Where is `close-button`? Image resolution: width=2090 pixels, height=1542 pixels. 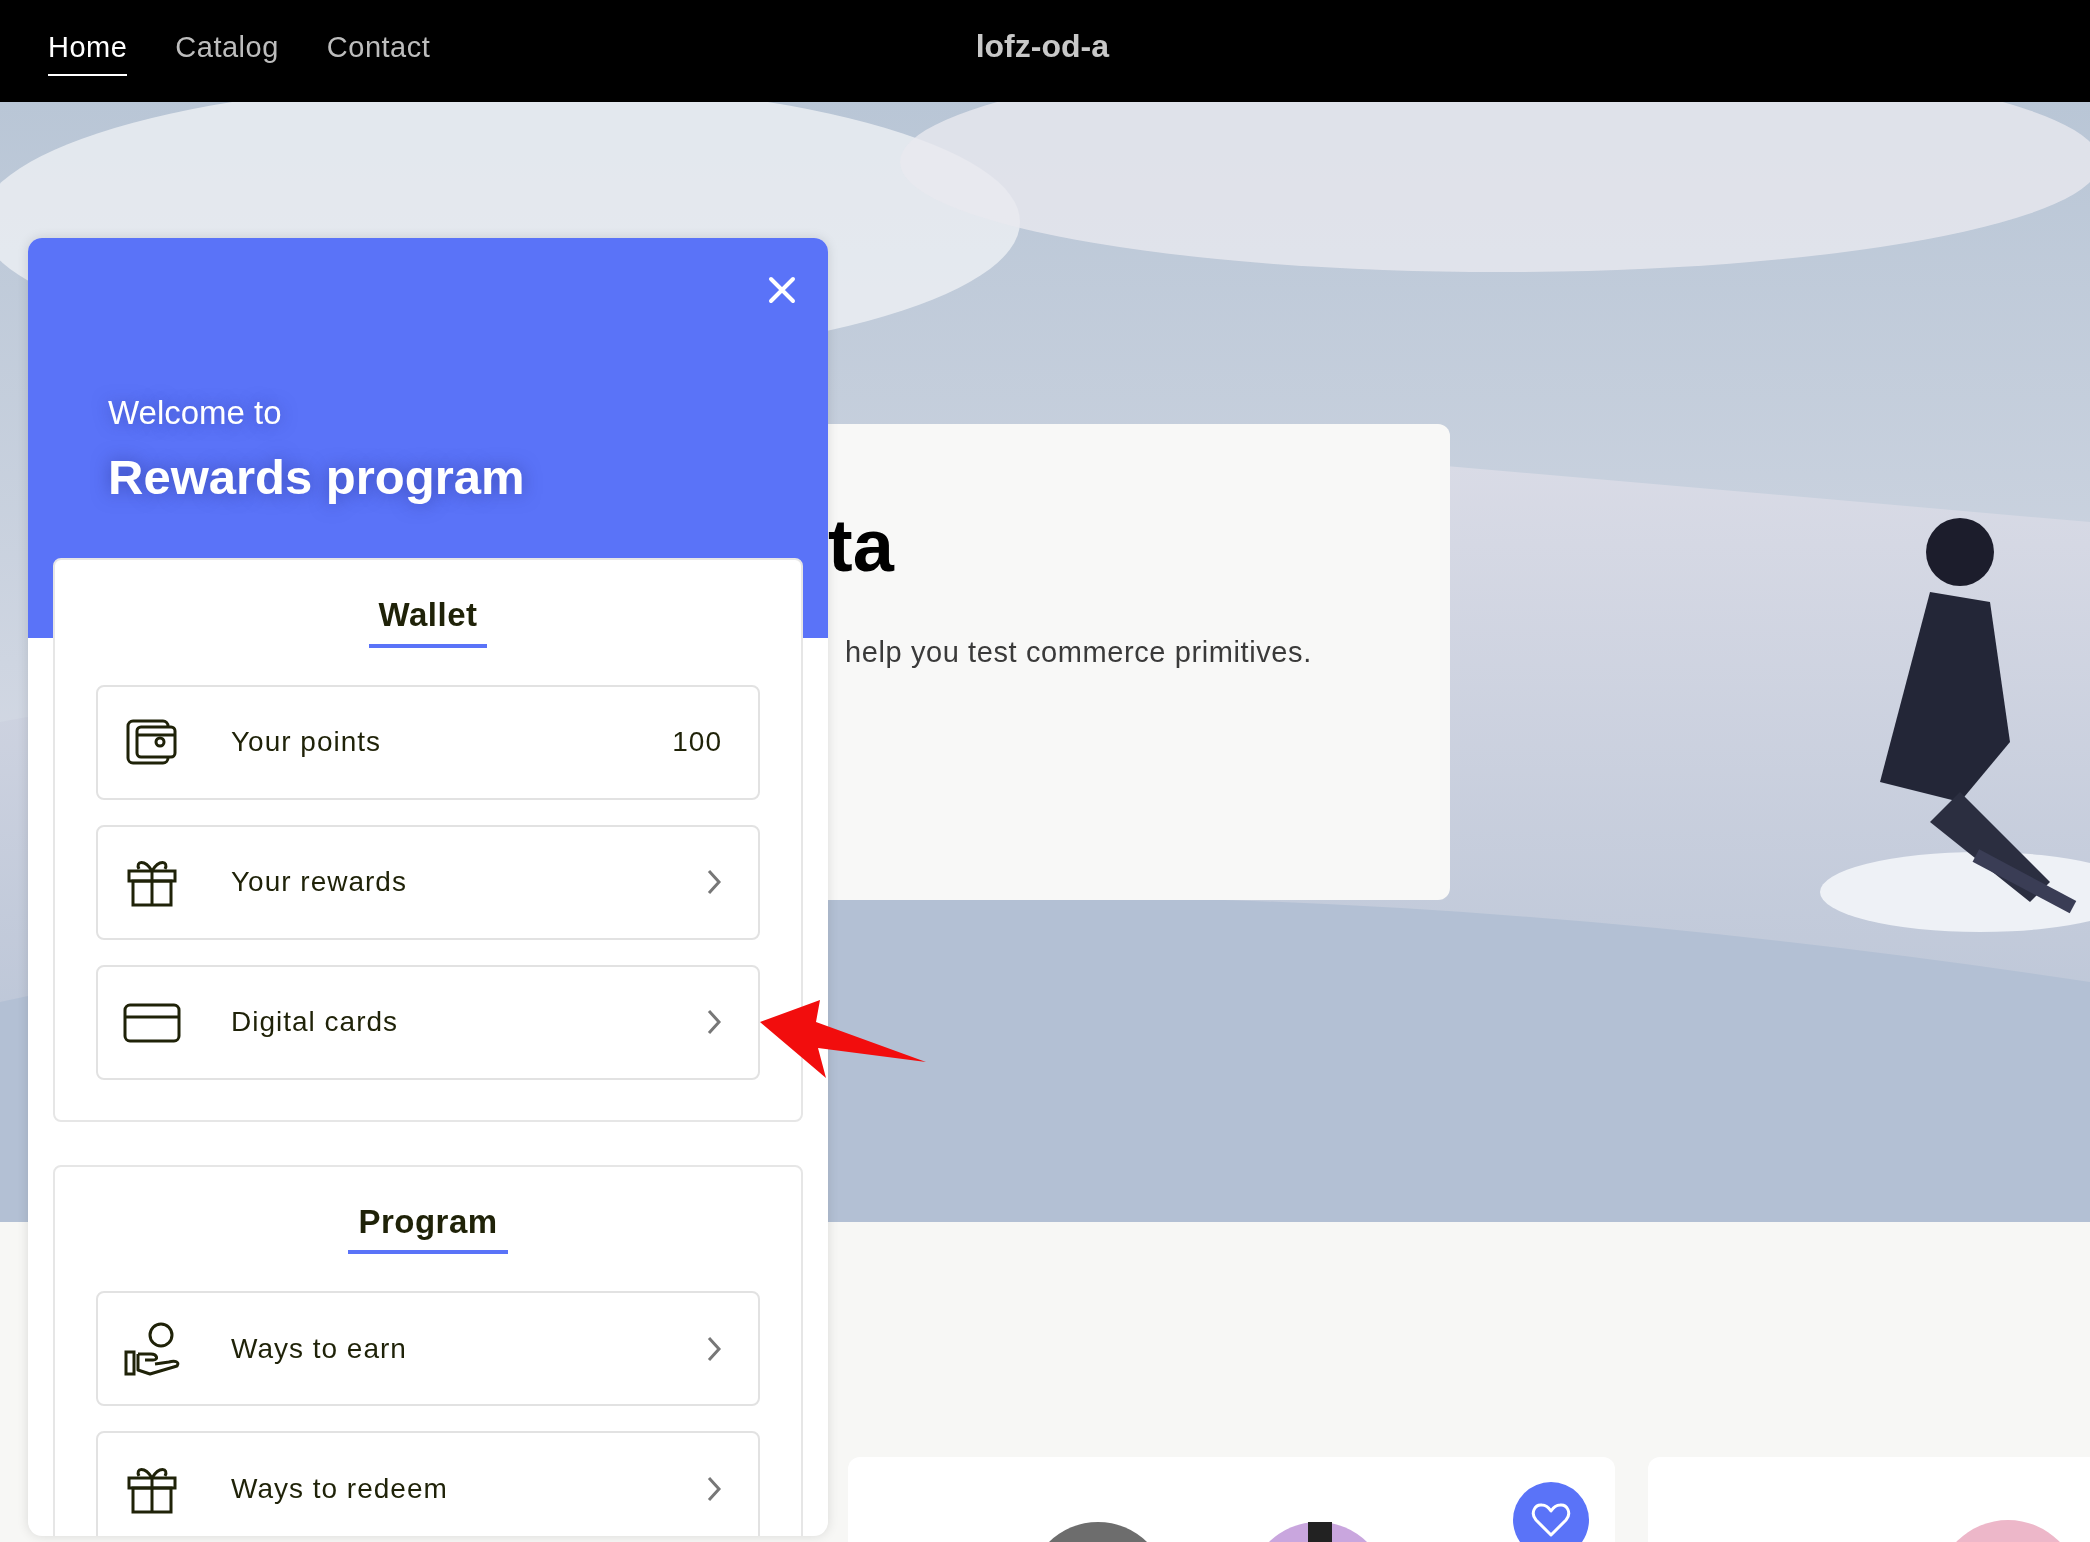 close-button is located at coordinates (782, 290).